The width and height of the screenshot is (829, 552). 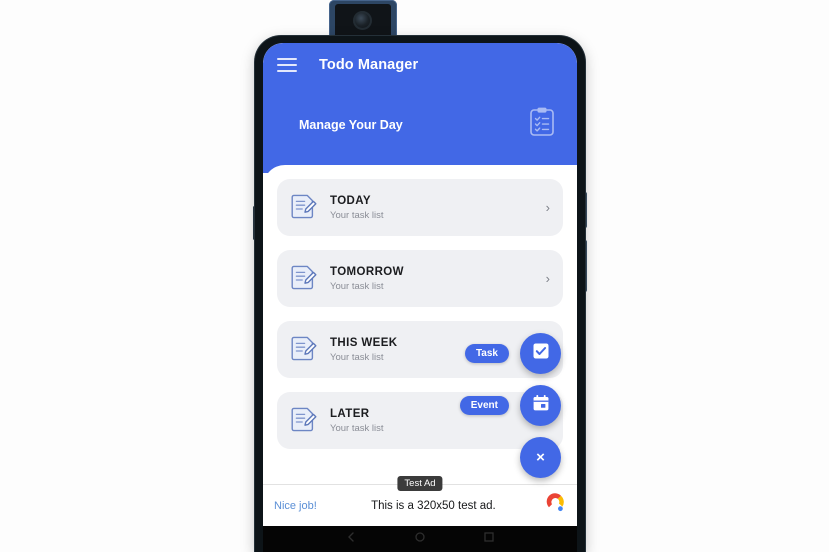 What do you see at coordinates (350, 200) in the screenshot?
I see `card-title: TODAY` at bounding box center [350, 200].